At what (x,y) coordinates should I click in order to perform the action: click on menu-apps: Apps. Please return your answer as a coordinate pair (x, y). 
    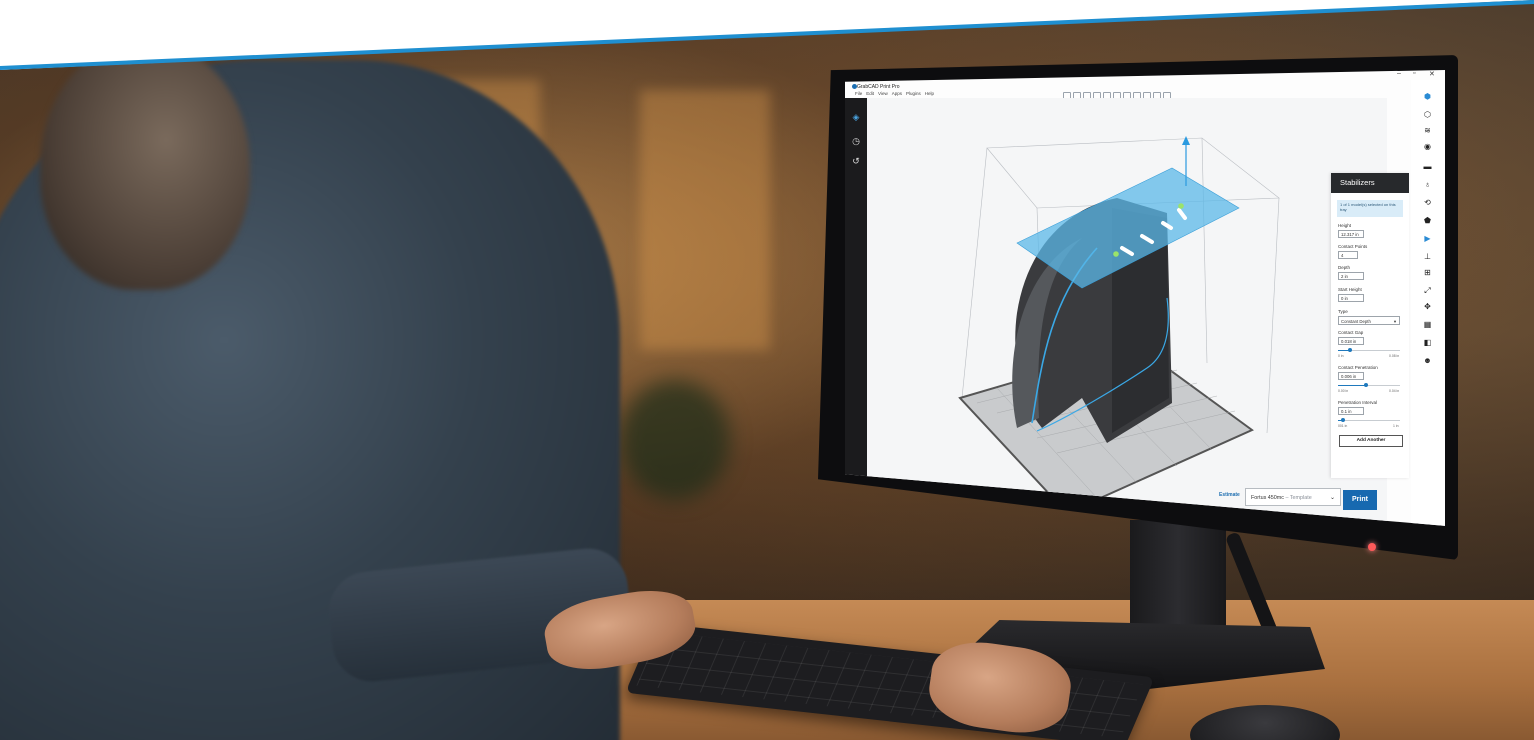
    Looking at the image, I should click on (897, 93).